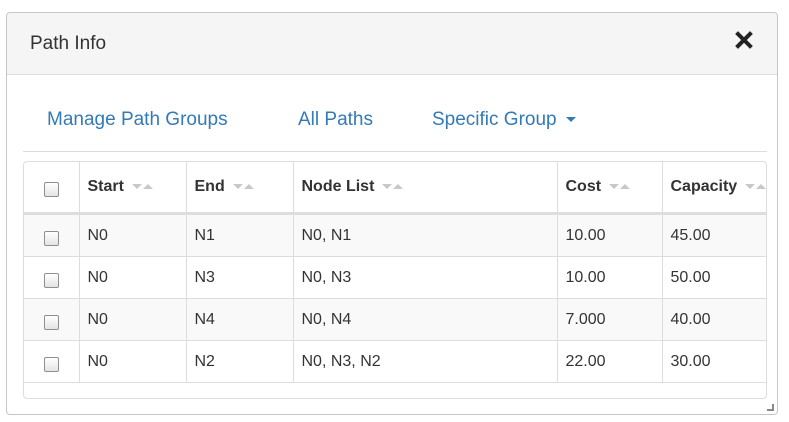  Describe the element at coordinates (770, 407) in the screenshot. I see `resize-handle-icon` at that location.